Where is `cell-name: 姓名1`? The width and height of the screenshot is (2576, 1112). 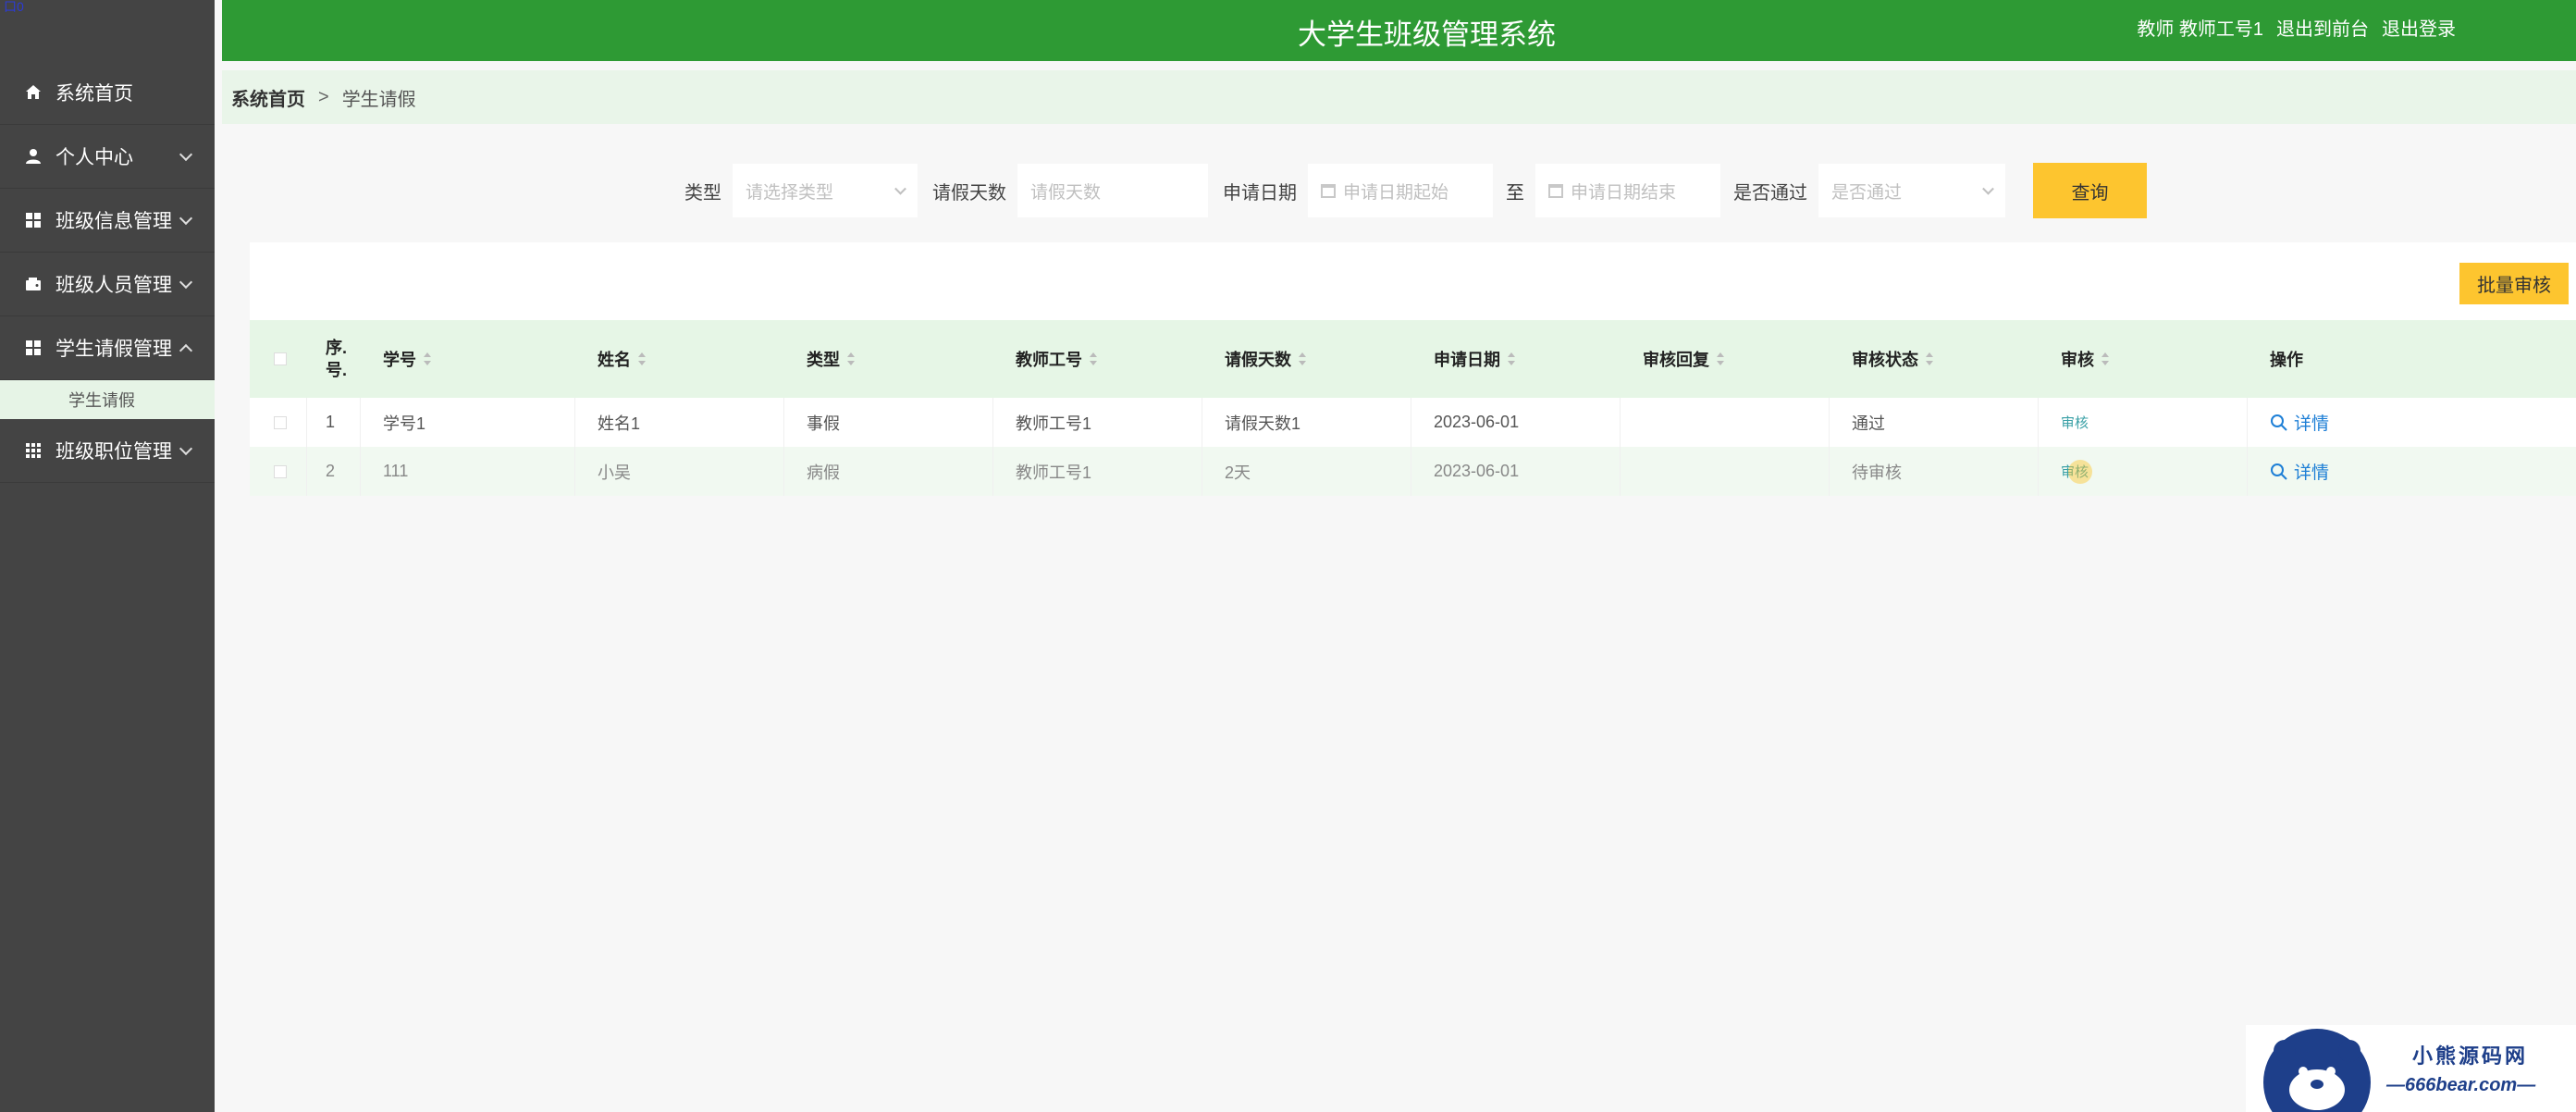
cell-name: 姓名1 is located at coordinates (679, 422).